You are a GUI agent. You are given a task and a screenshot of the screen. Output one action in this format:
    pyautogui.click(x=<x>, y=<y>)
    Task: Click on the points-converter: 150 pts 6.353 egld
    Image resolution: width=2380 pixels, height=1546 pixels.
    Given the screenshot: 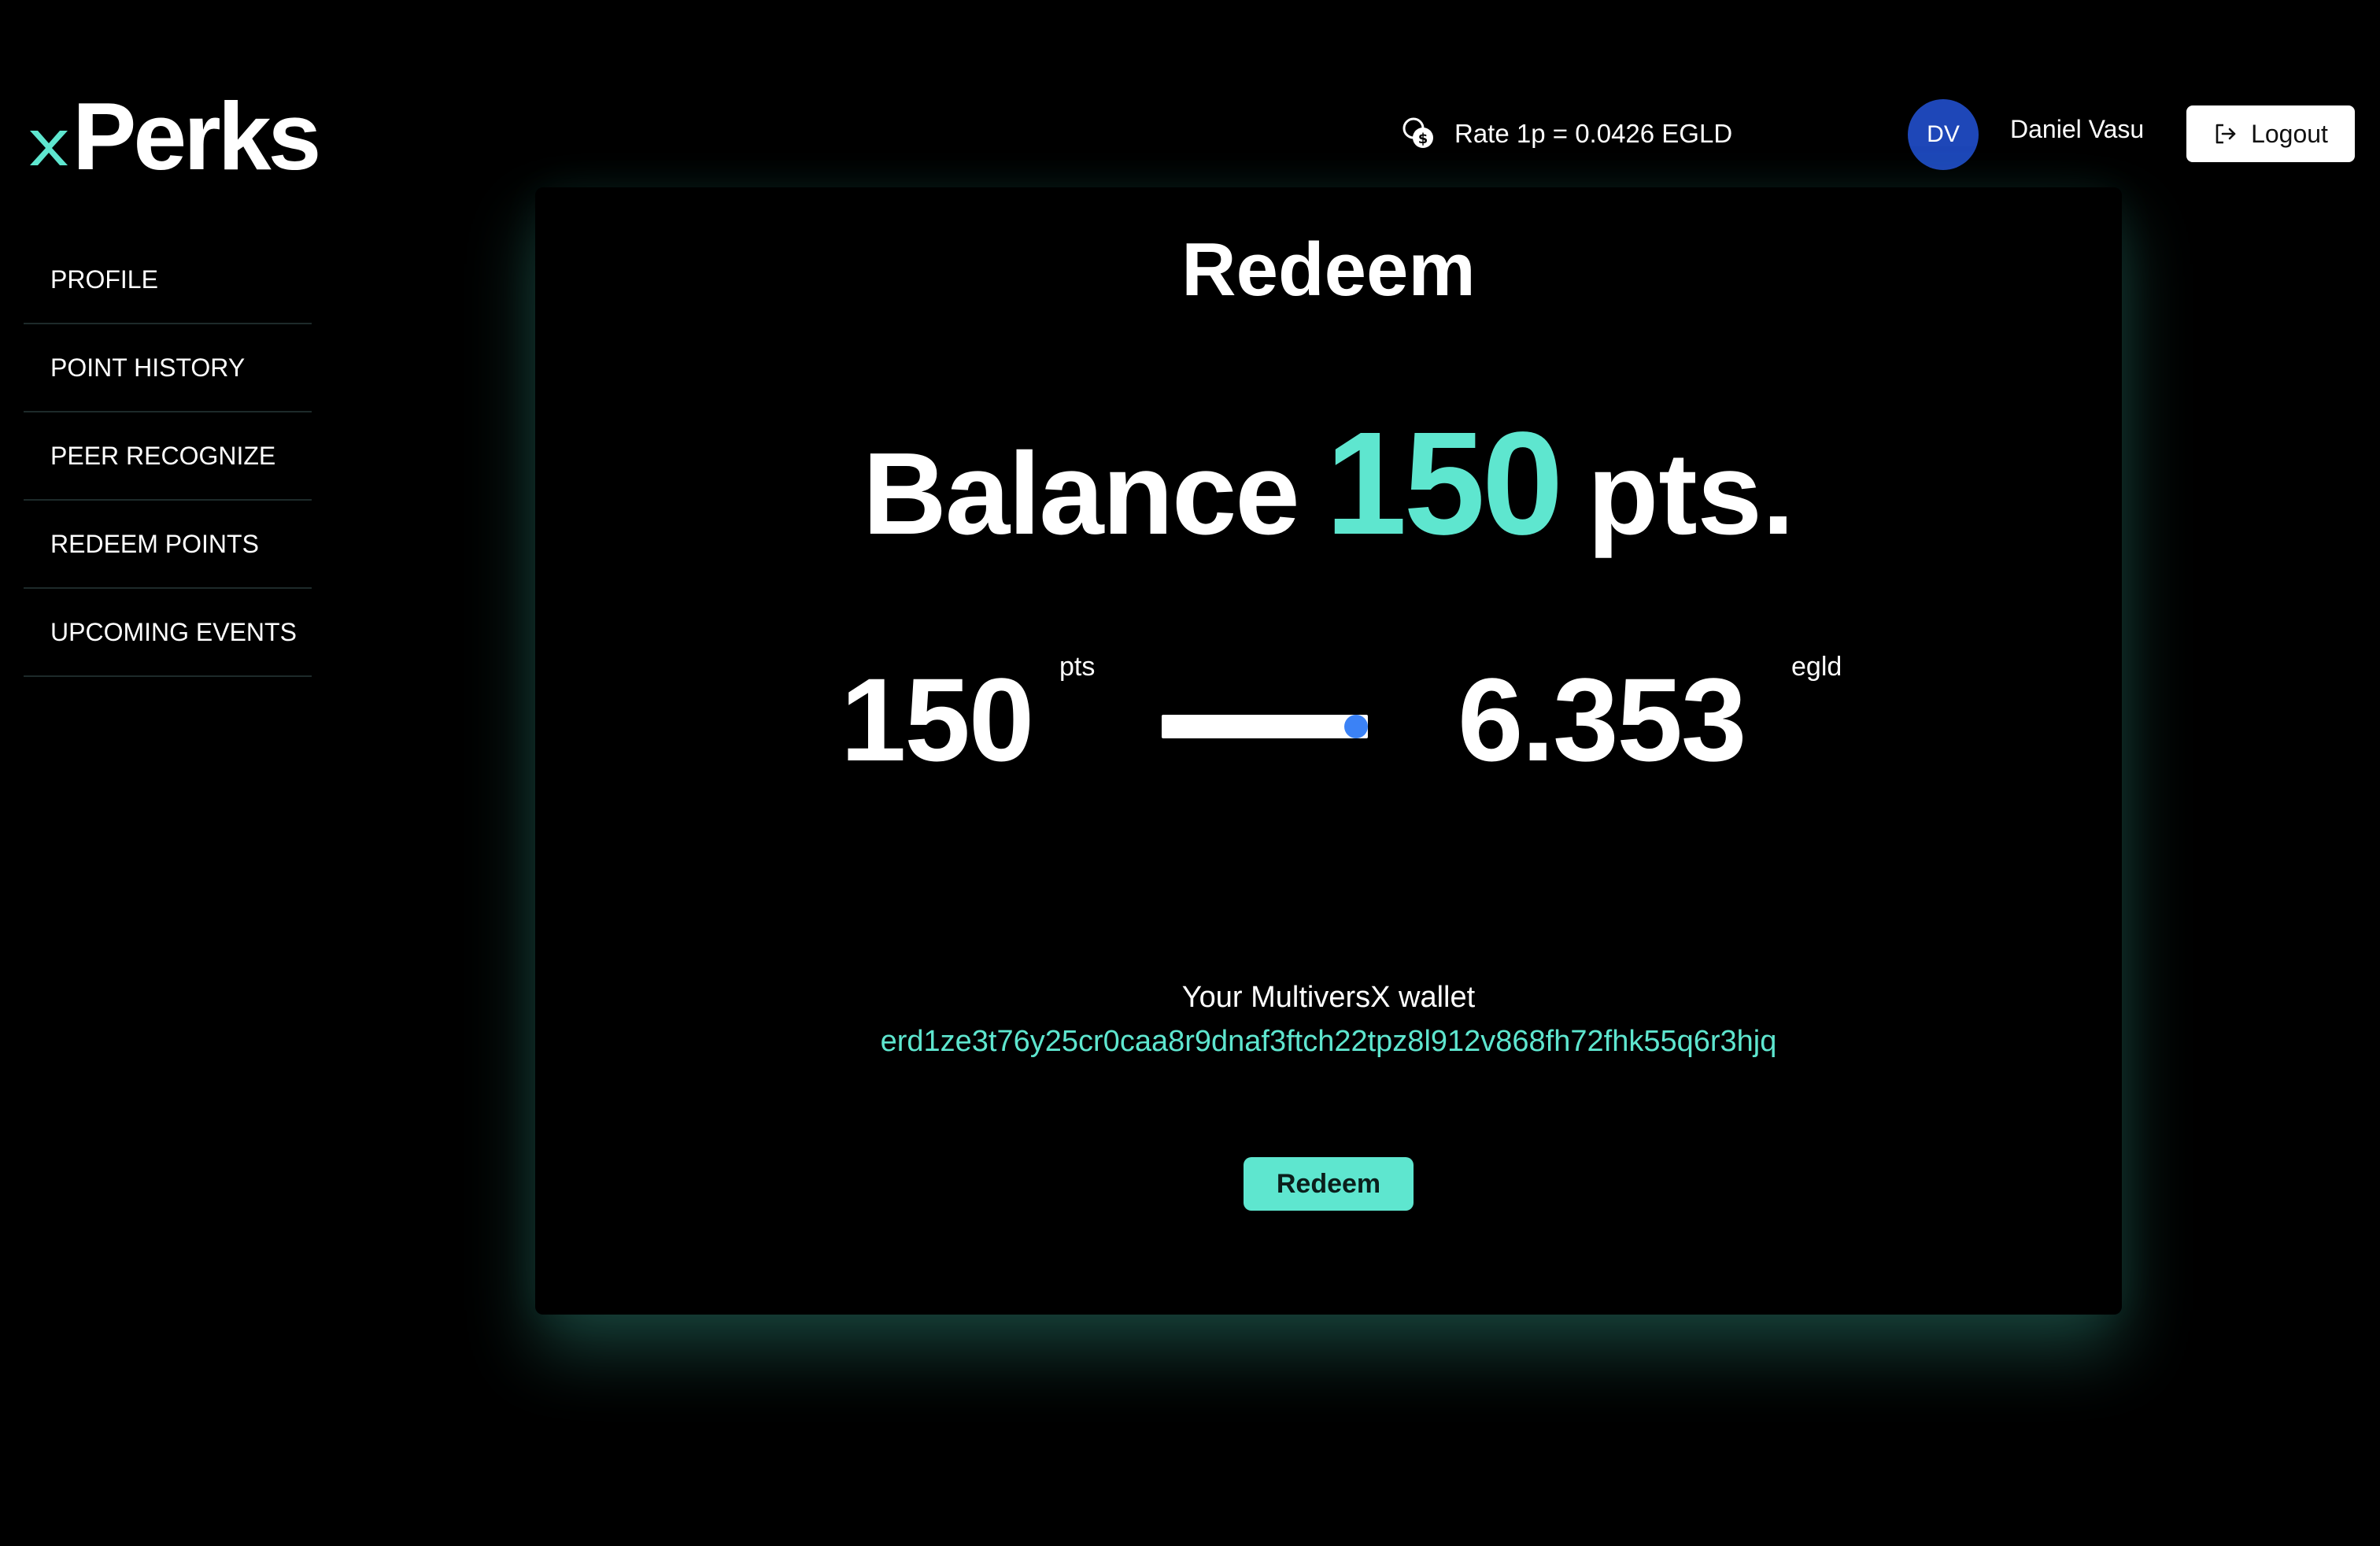 What is the action you would take?
    pyautogui.click(x=1328, y=738)
    